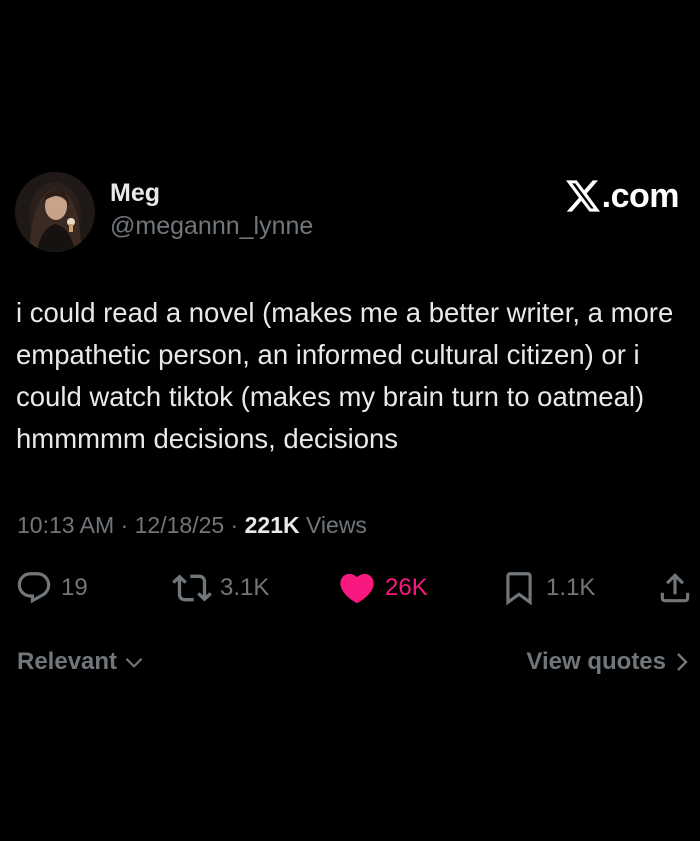  Describe the element at coordinates (682, 662) in the screenshot. I see `chevron-right-icon` at that location.